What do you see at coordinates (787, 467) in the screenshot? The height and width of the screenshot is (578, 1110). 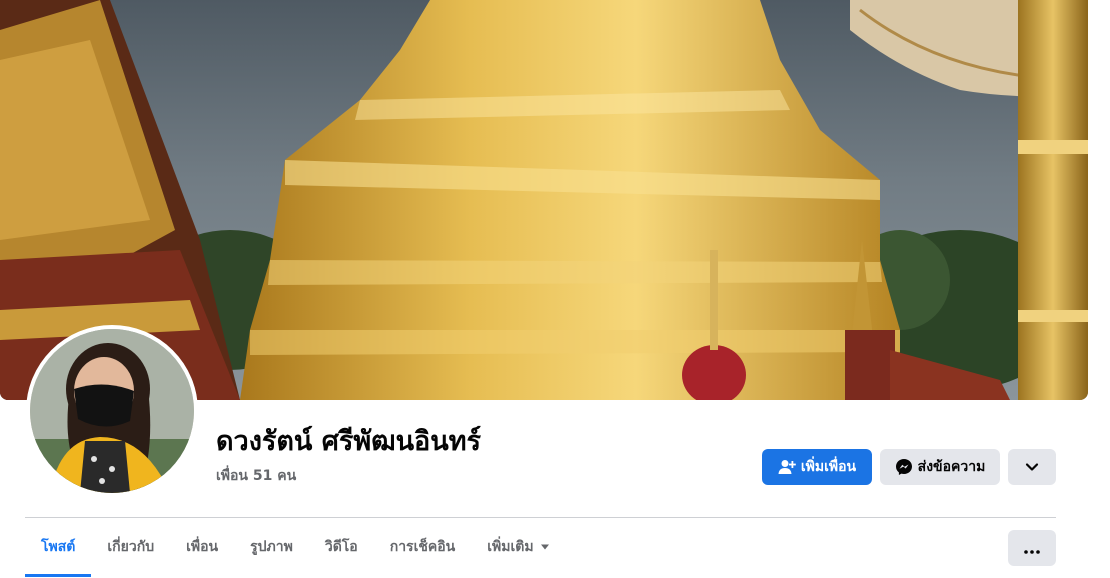 I see `person-plus-icon` at bounding box center [787, 467].